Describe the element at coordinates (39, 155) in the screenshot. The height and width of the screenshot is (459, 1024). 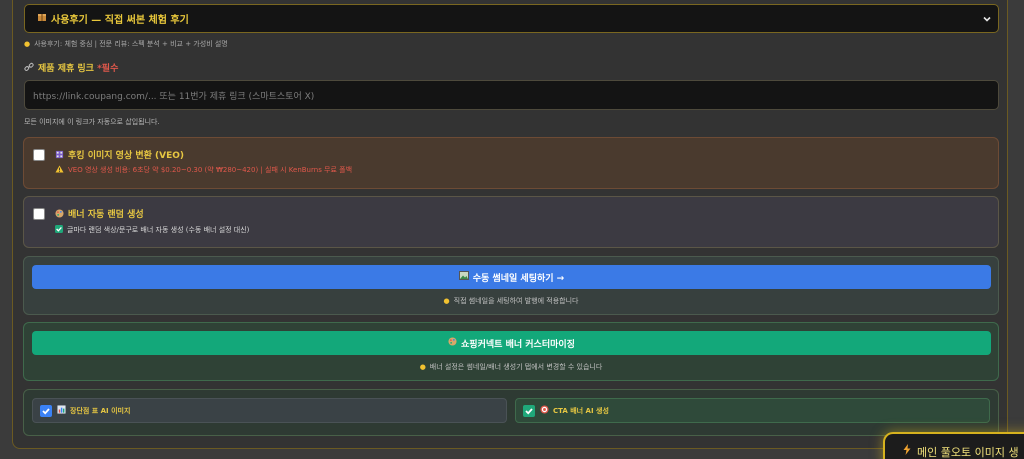
I see `veo-checkbox` at that location.